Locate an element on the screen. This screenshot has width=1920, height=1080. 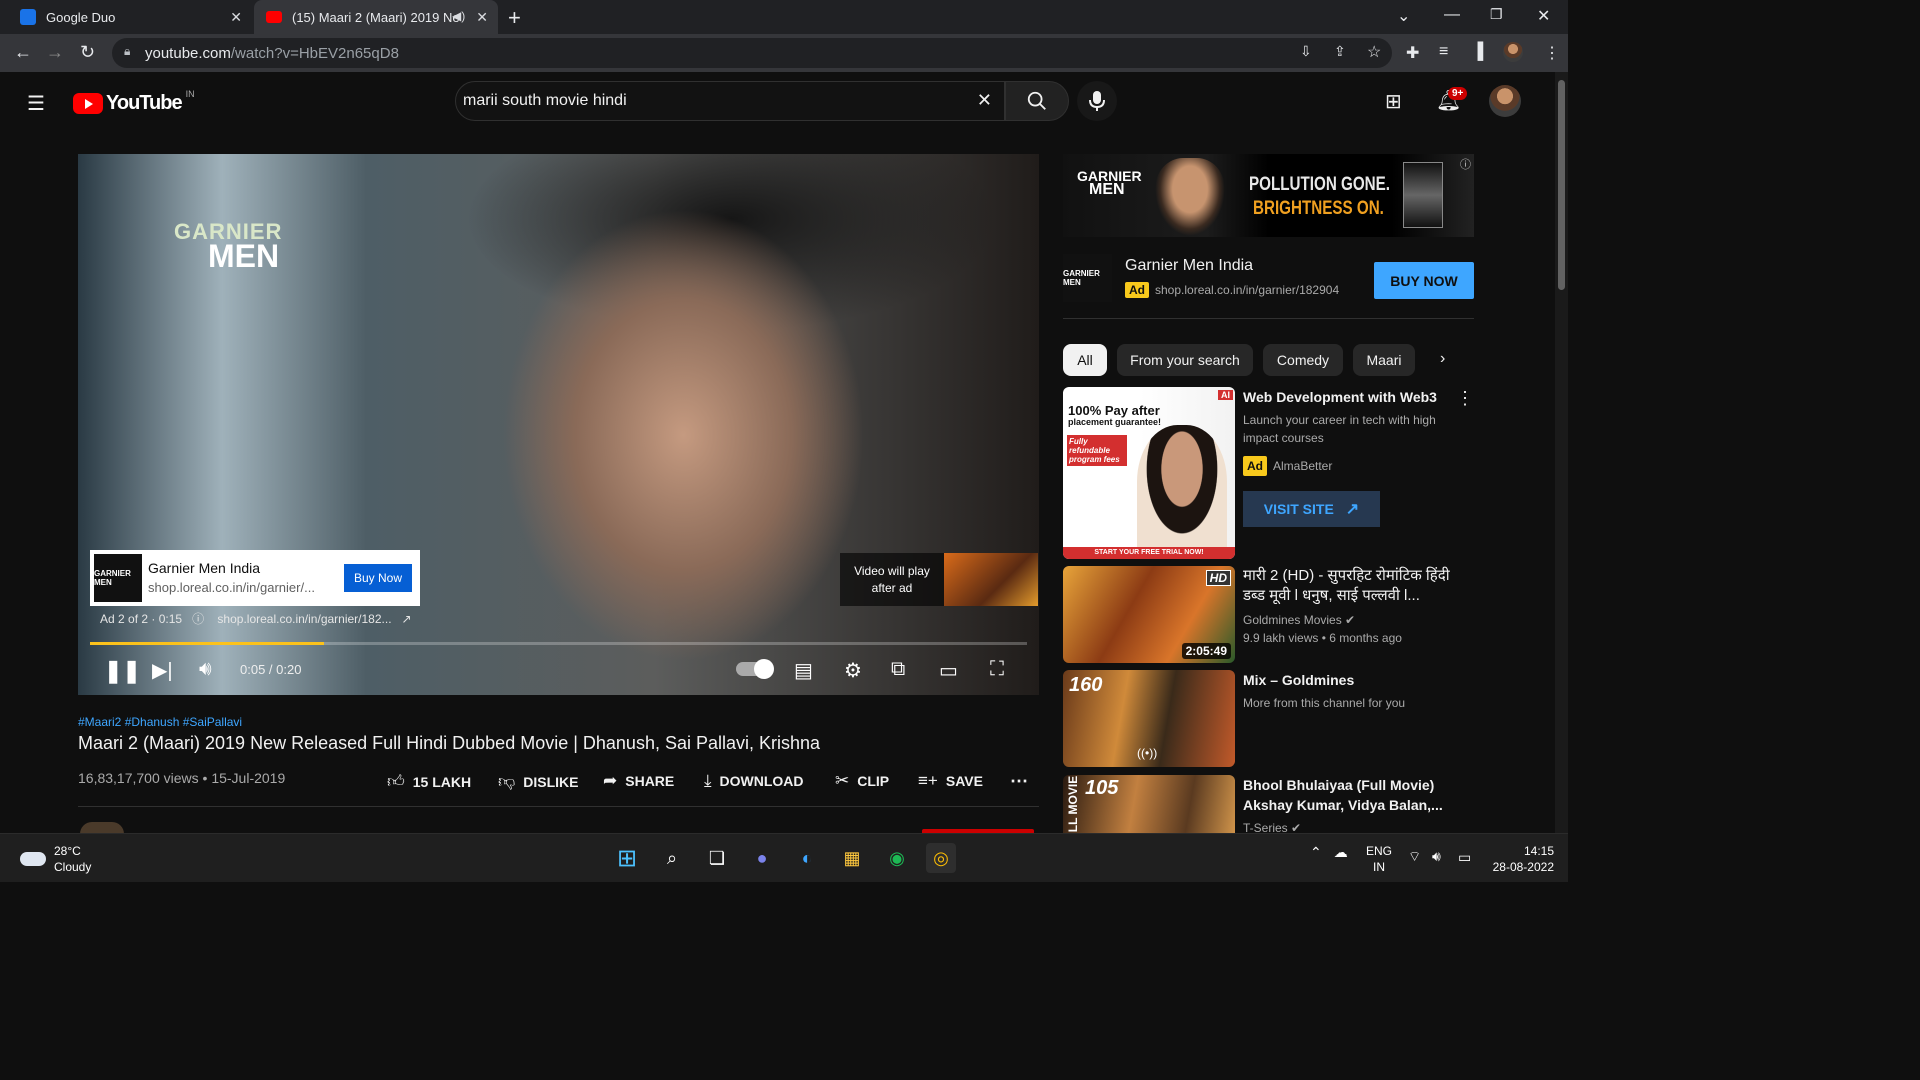
install-app-icon: ⇩ is located at coordinates (1306, 51).